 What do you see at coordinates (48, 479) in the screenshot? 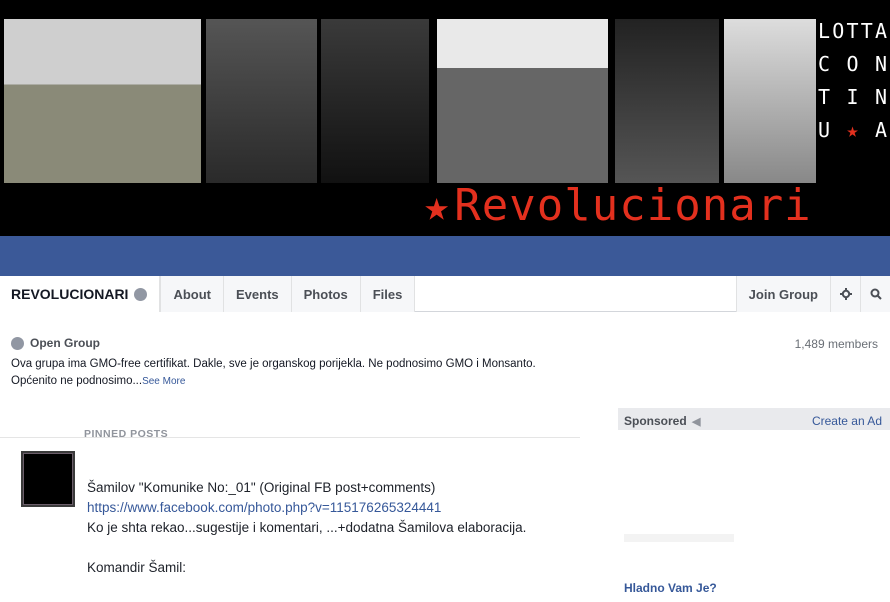
I see `avatar` at bounding box center [48, 479].